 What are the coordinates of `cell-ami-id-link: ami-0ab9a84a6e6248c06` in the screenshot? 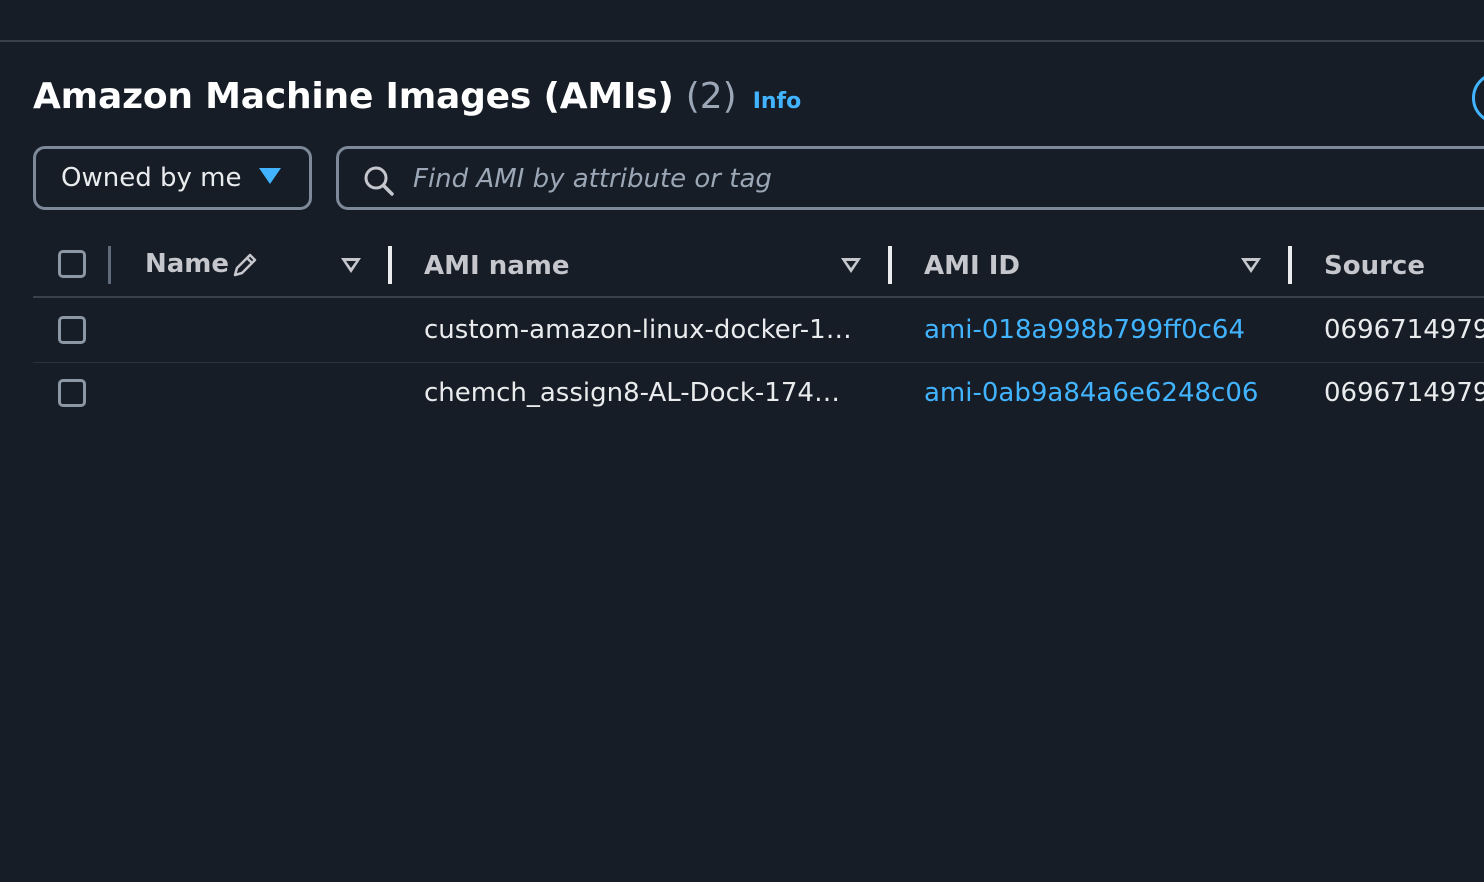 It's located at (1091, 393).